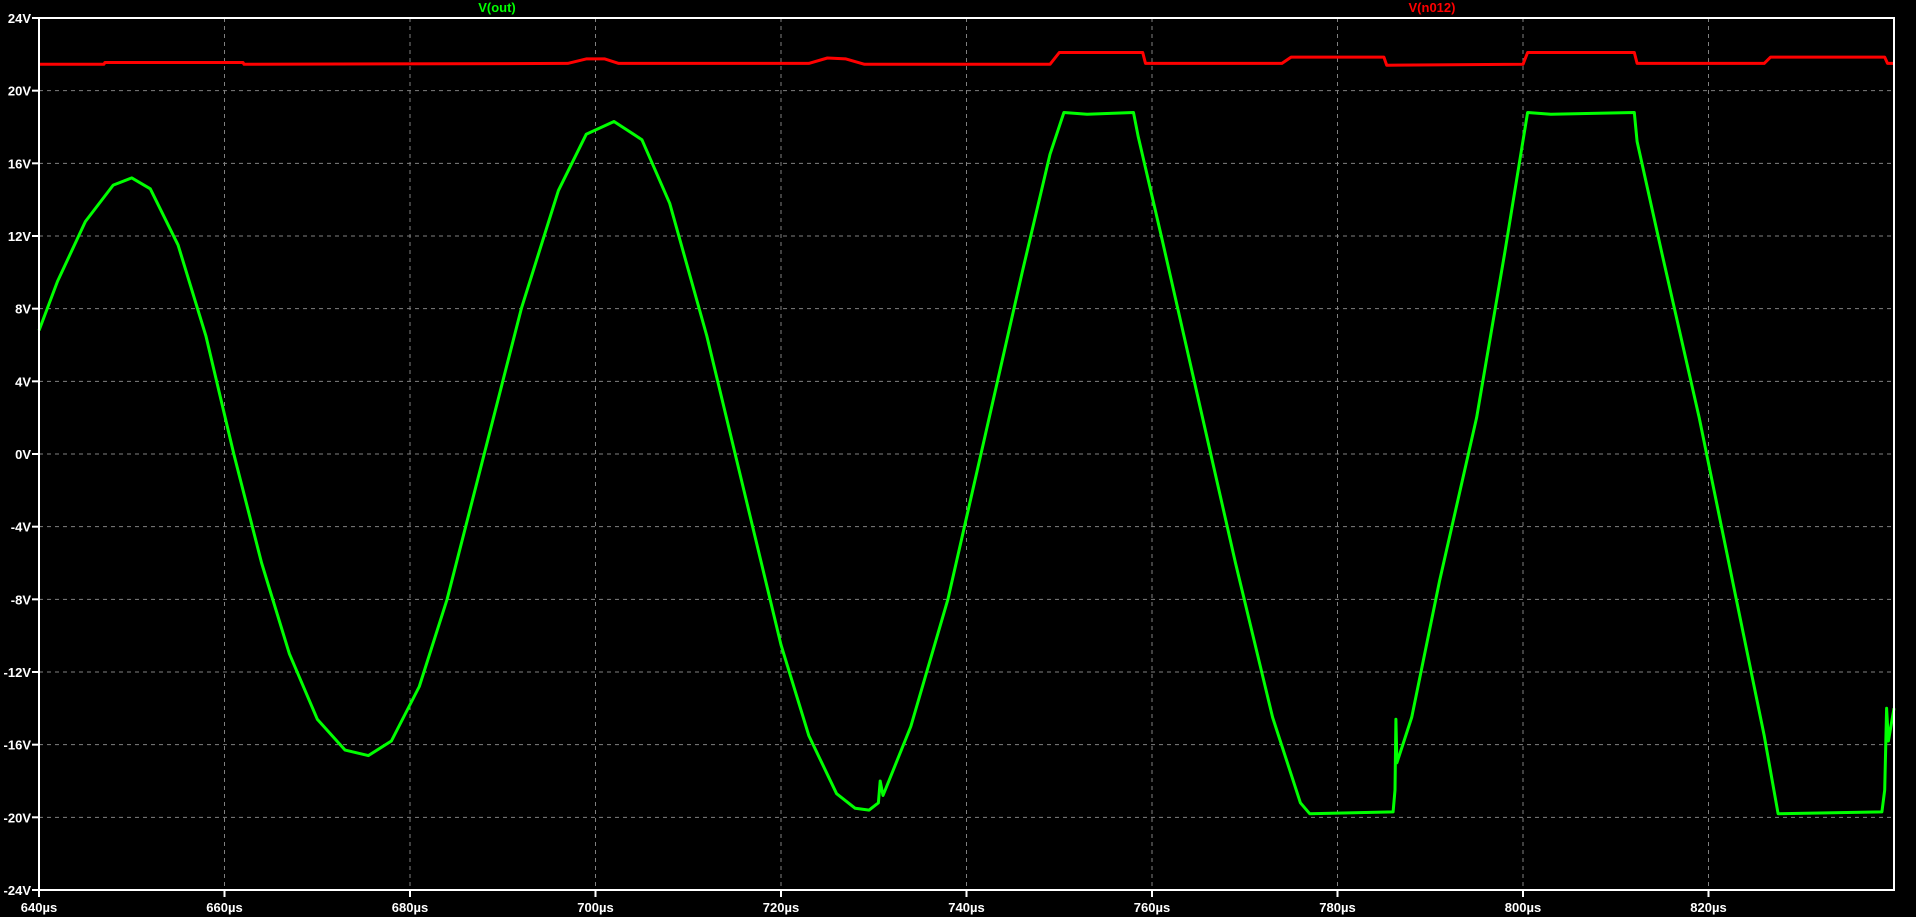 The height and width of the screenshot is (917, 1916). Describe the element at coordinates (1152, 907) in the screenshot. I see `x-tick-label: 760µs` at that location.